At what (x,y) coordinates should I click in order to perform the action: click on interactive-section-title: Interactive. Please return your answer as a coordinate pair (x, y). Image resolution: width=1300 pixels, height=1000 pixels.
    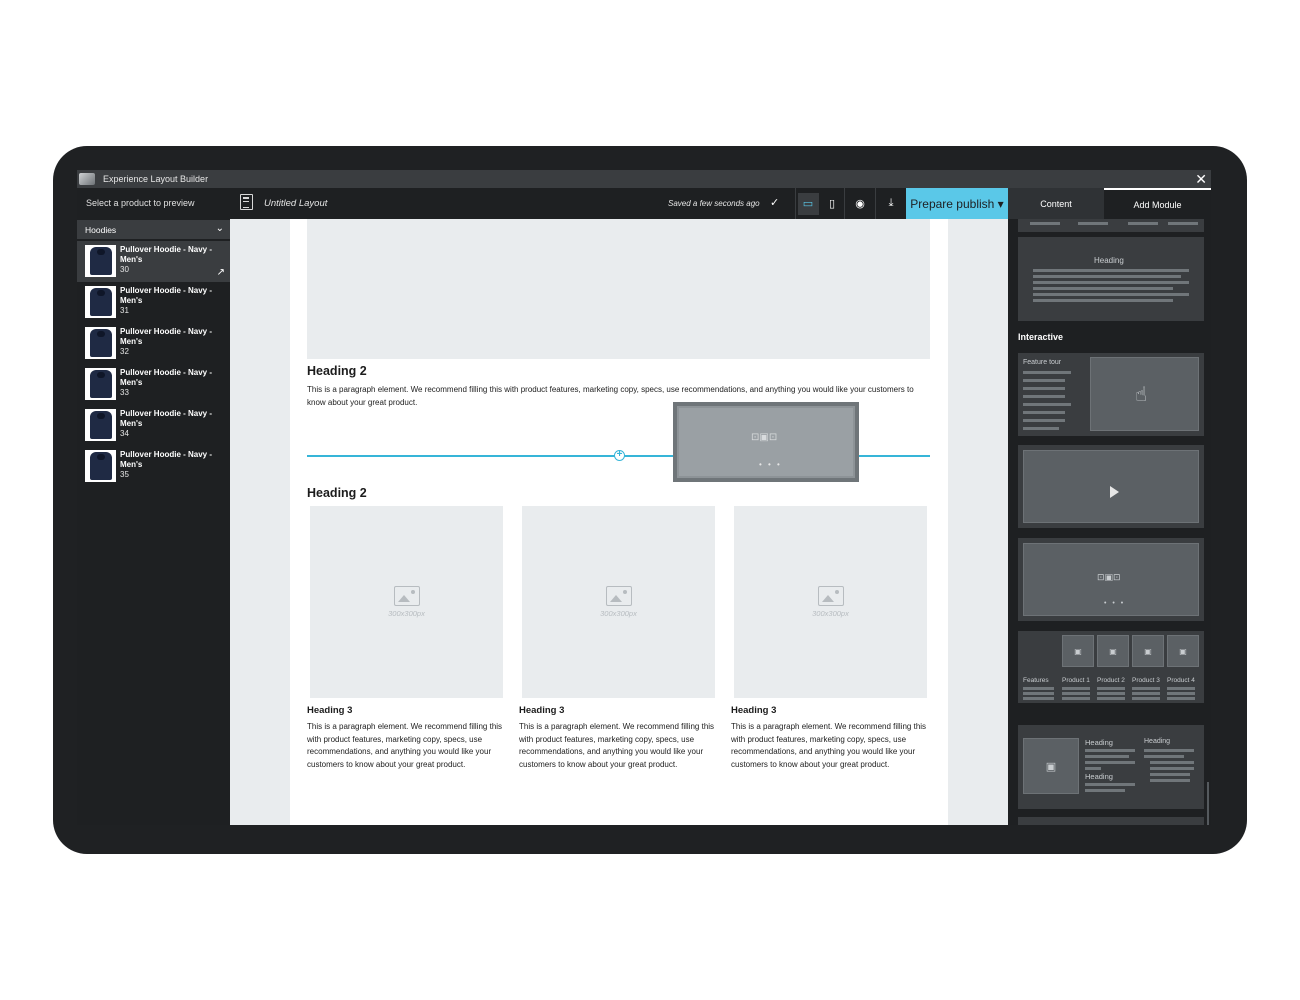
    Looking at the image, I should click on (1041, 337).